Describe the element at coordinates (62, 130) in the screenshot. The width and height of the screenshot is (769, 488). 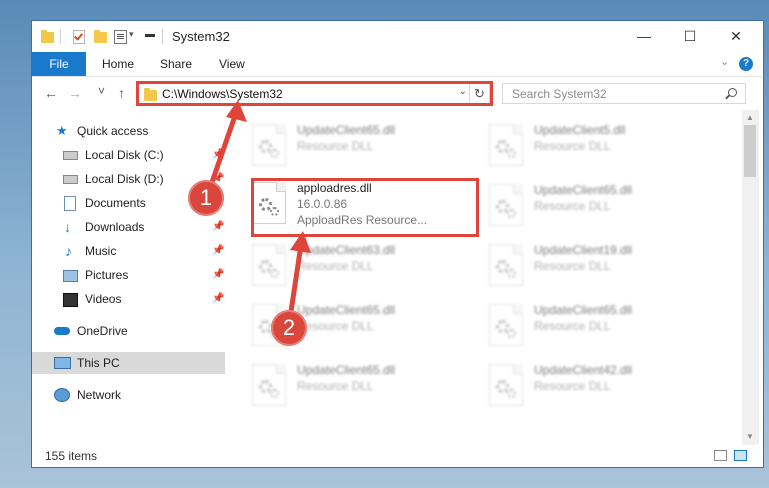
I see `star-icon: ★` at that location.